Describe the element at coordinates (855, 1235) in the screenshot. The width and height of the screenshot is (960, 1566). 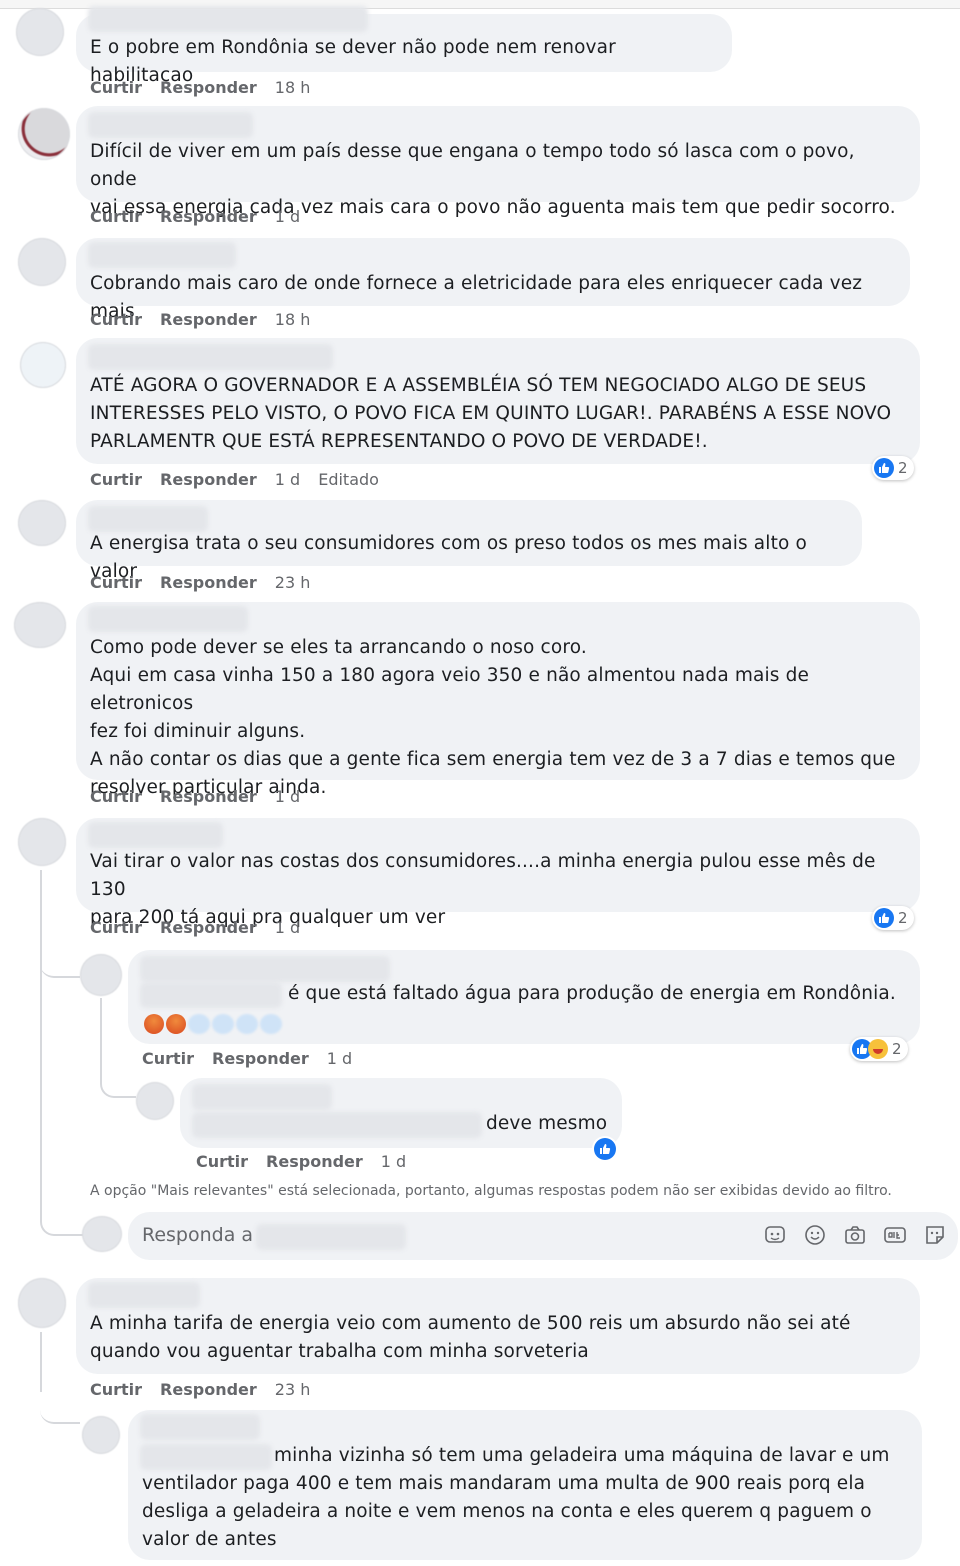
I see `camera-icon` at that location.